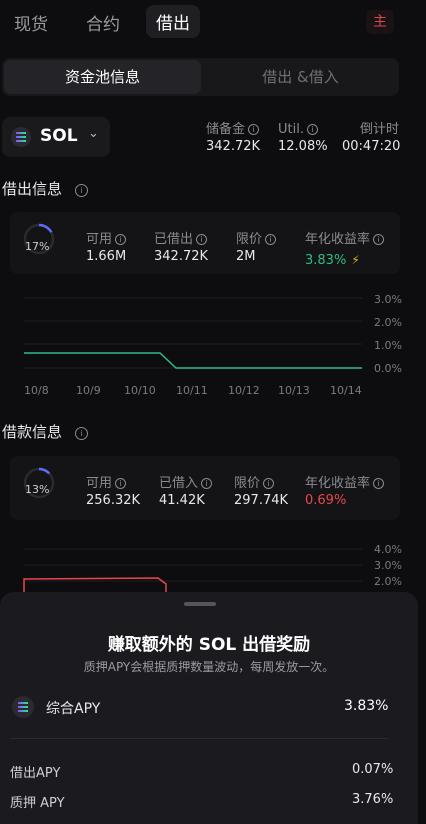  Describe the element at coordinates (95, 584) in the screenshot. I see `borrow-apy-line` at that location.